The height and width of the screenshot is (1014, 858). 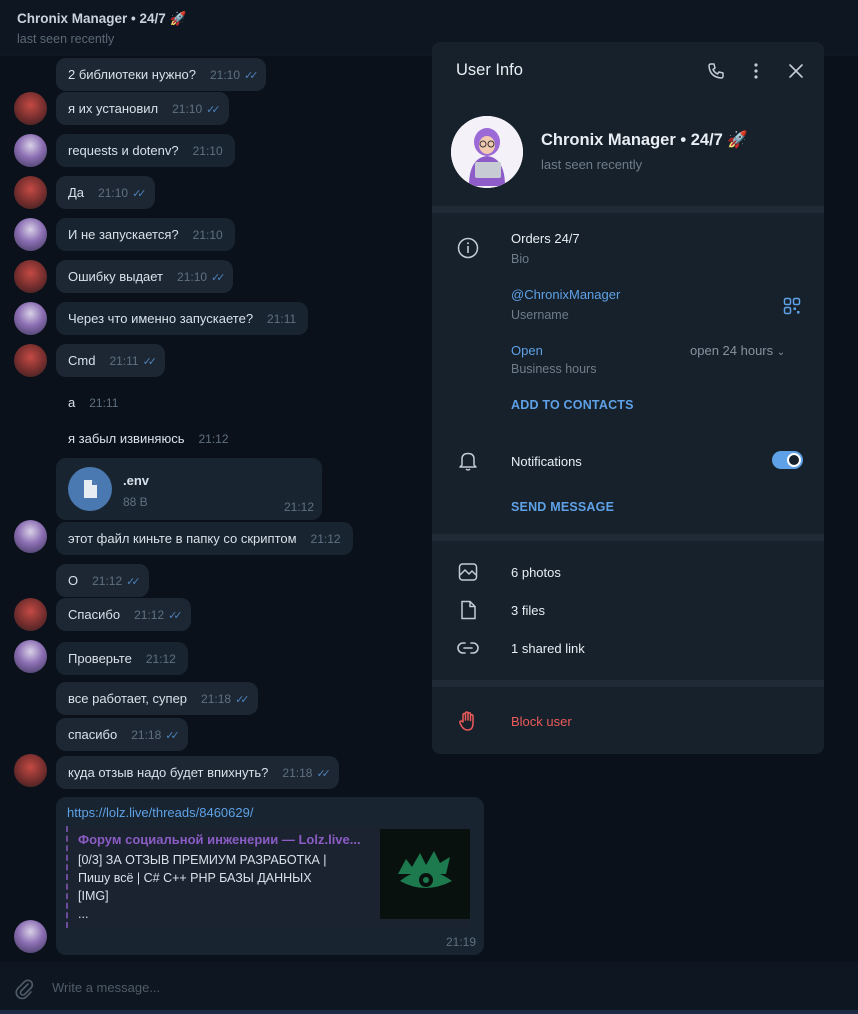 I want to click on message-text: Cmd, so click(x=82, y=360).